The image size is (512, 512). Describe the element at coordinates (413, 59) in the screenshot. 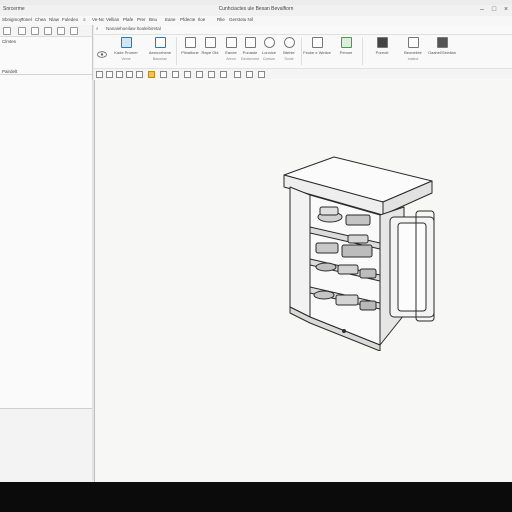

I see `ribbon-group-sublabel: Inaleot` at that location.